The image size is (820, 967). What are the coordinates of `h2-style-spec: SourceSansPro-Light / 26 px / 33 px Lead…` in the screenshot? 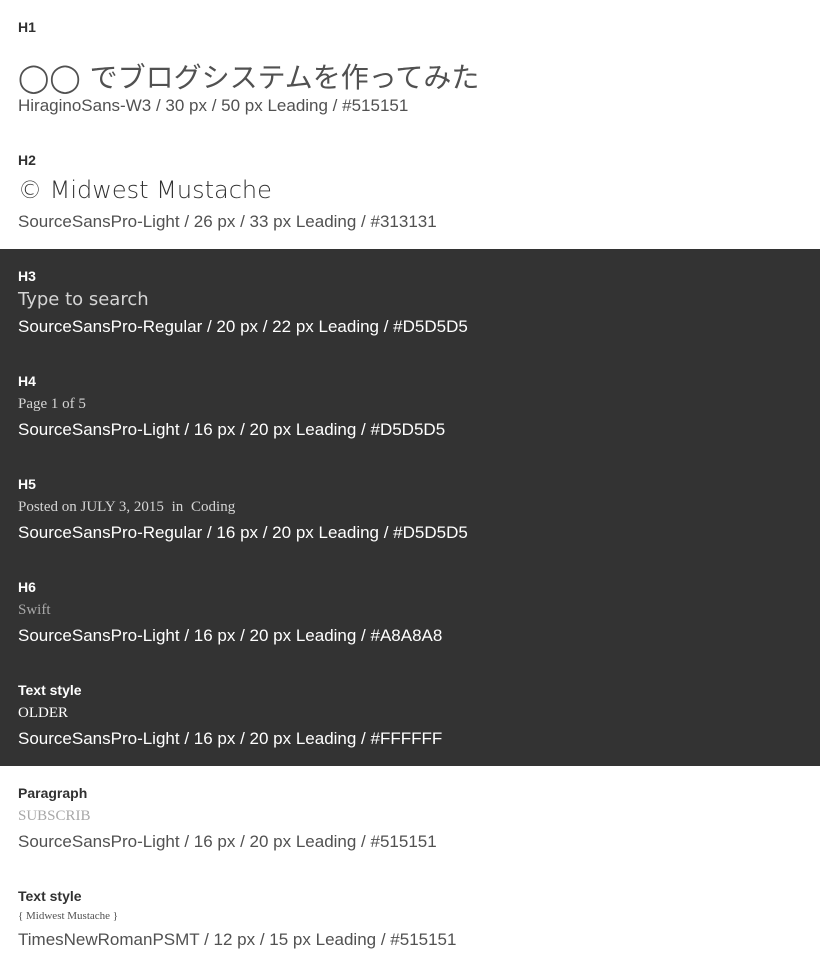 It's located at (227, 221).